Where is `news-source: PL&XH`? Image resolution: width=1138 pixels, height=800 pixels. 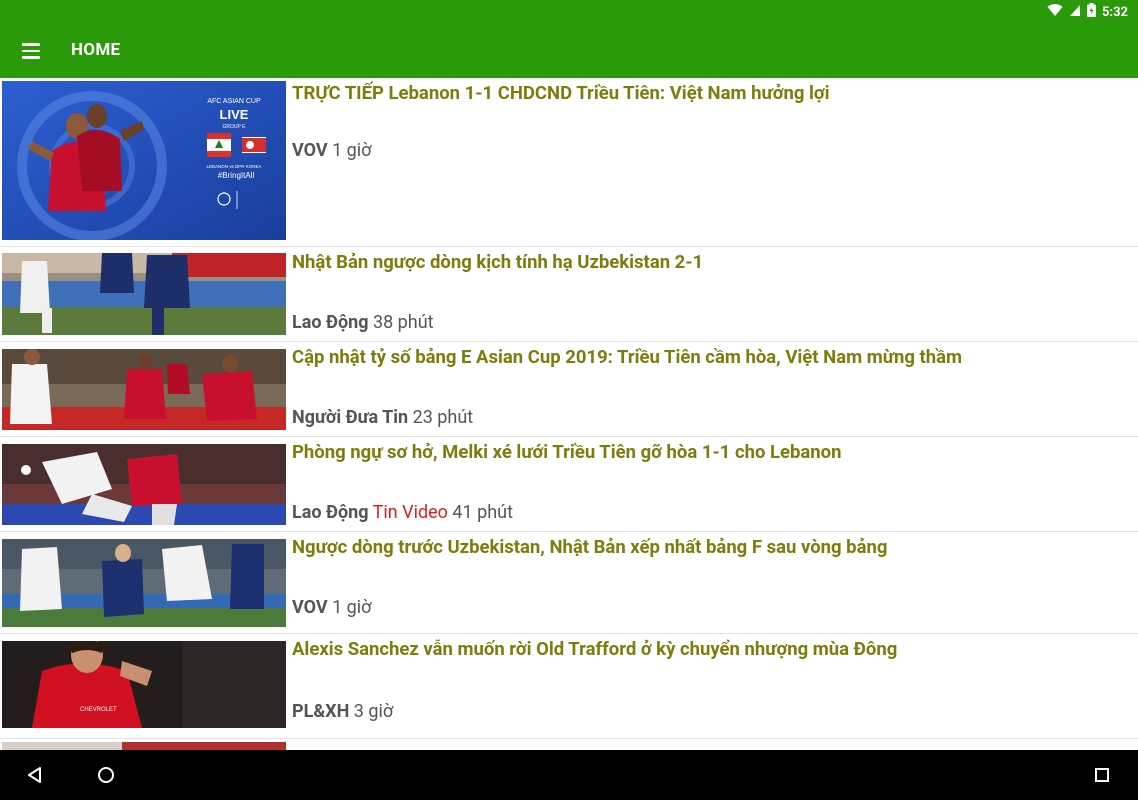
news-source: PL&XH is located at coordinates (321, 711).